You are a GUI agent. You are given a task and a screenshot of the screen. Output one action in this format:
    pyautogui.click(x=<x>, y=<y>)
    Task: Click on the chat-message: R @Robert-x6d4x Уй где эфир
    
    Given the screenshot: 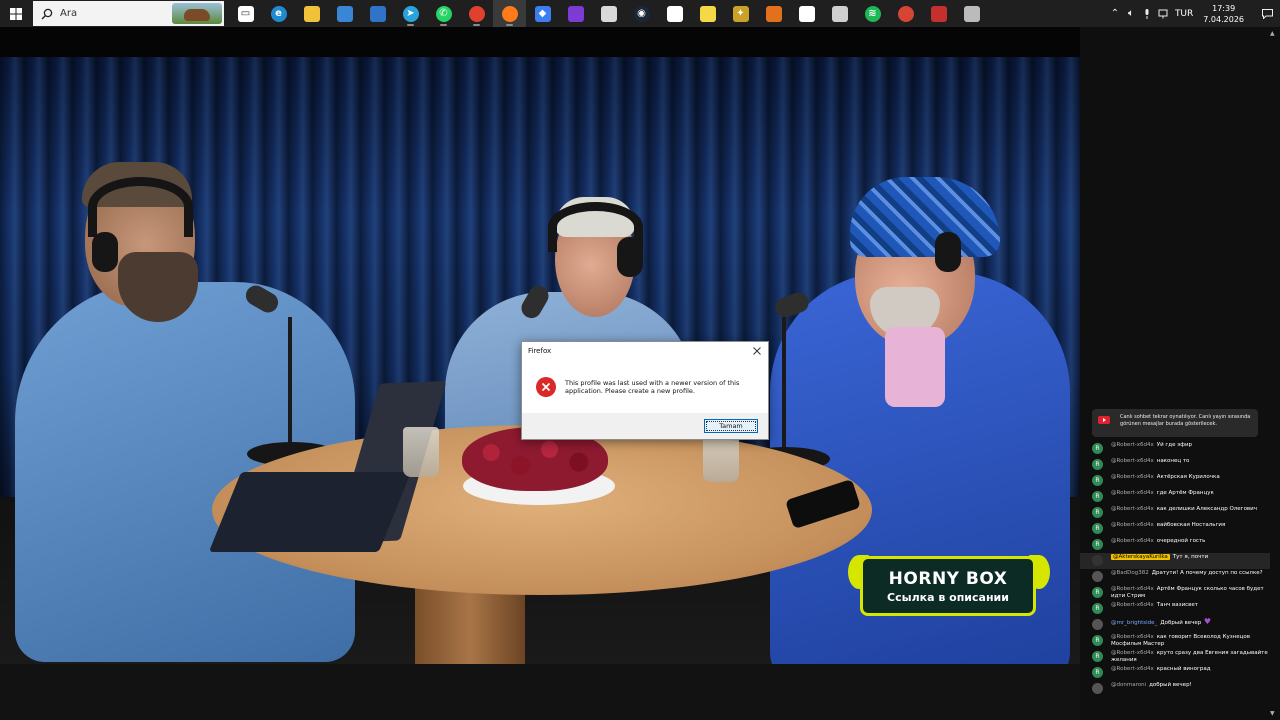 What is the action you would take?
    pyautogui.click(x=1182, y=449)
    